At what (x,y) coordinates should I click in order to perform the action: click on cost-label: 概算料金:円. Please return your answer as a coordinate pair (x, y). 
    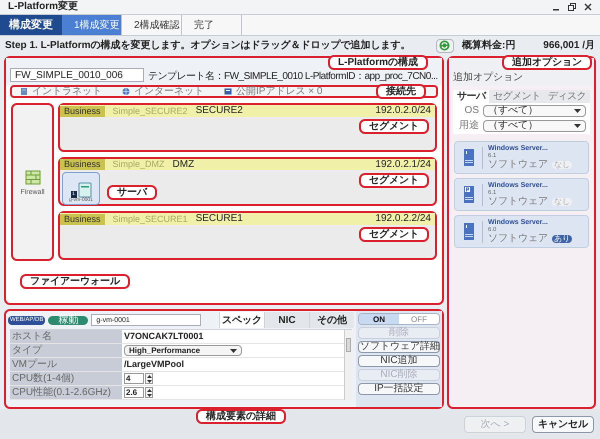
    Looking at the image, I should click on (489, 45).